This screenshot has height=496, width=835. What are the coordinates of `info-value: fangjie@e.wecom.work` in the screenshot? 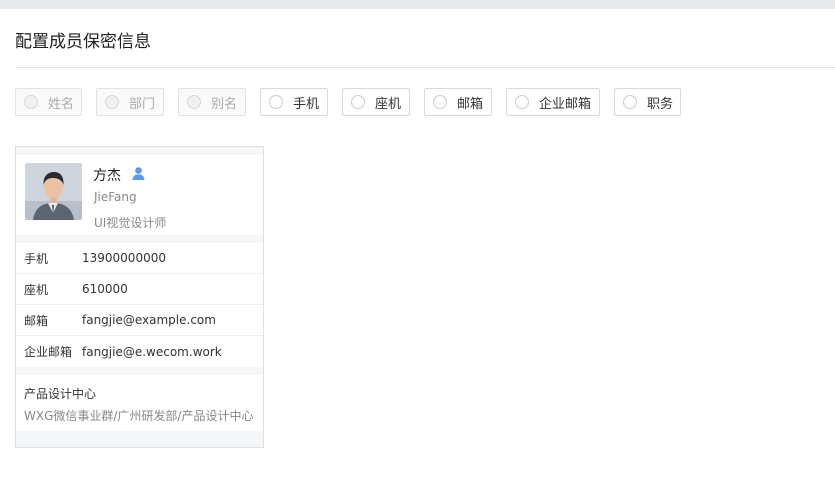 It's located at (152, 351).